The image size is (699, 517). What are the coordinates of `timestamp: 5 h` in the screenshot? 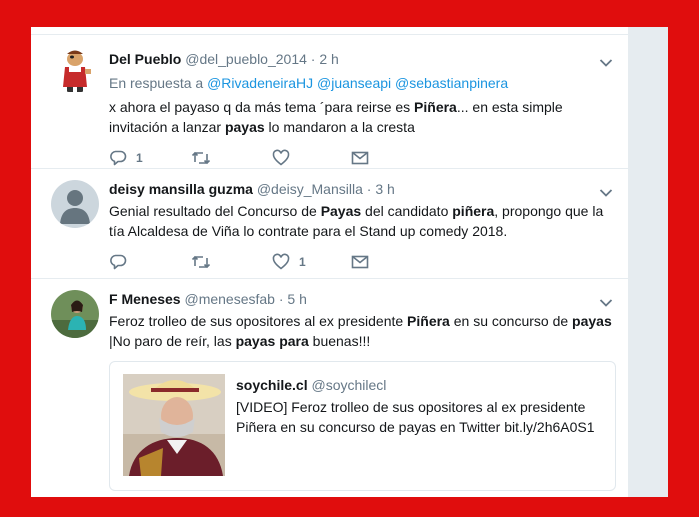 It's located at (296, 299).